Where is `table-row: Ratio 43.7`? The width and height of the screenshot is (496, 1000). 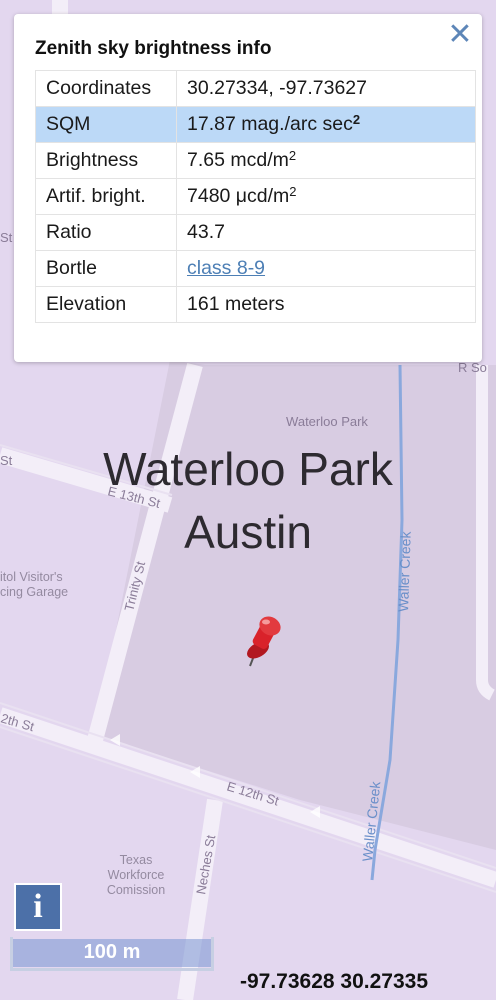 table-row: Ratio 43.7 is located at coordinates (255, 232).